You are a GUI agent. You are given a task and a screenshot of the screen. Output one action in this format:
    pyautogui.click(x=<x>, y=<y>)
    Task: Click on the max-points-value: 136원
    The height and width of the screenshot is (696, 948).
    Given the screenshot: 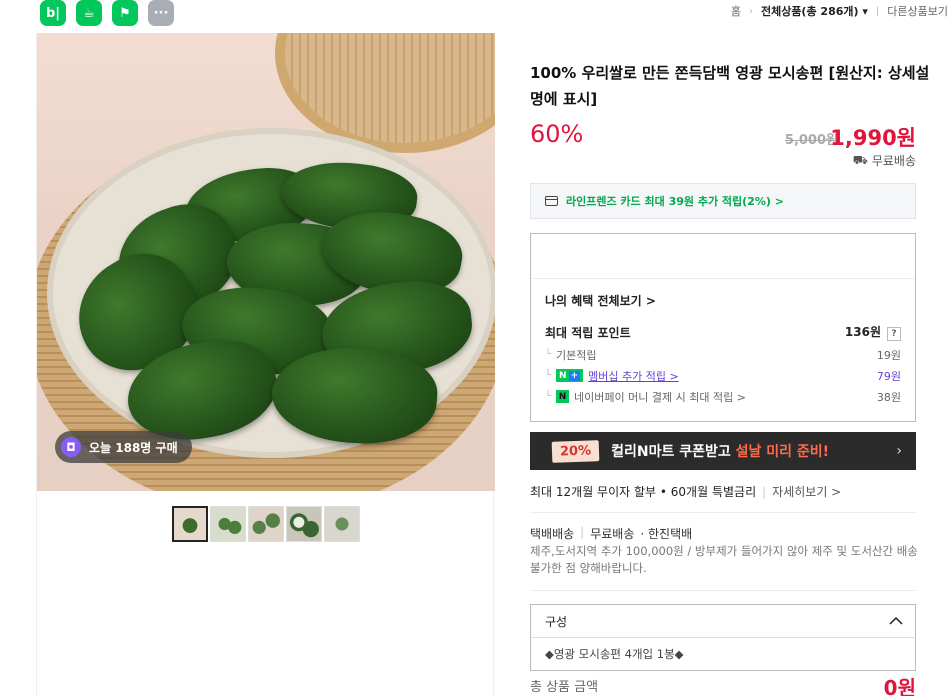 What is the action you would take?
    pyautogui.click(x=862, y=332)
    